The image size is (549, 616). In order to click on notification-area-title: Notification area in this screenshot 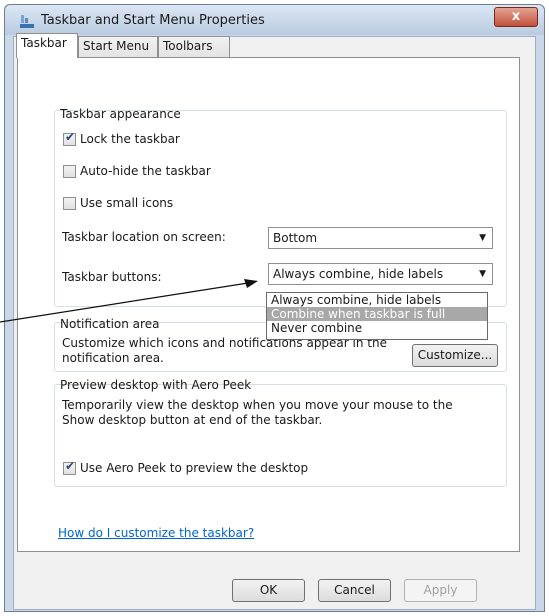, I will do `click(110, 324)`.